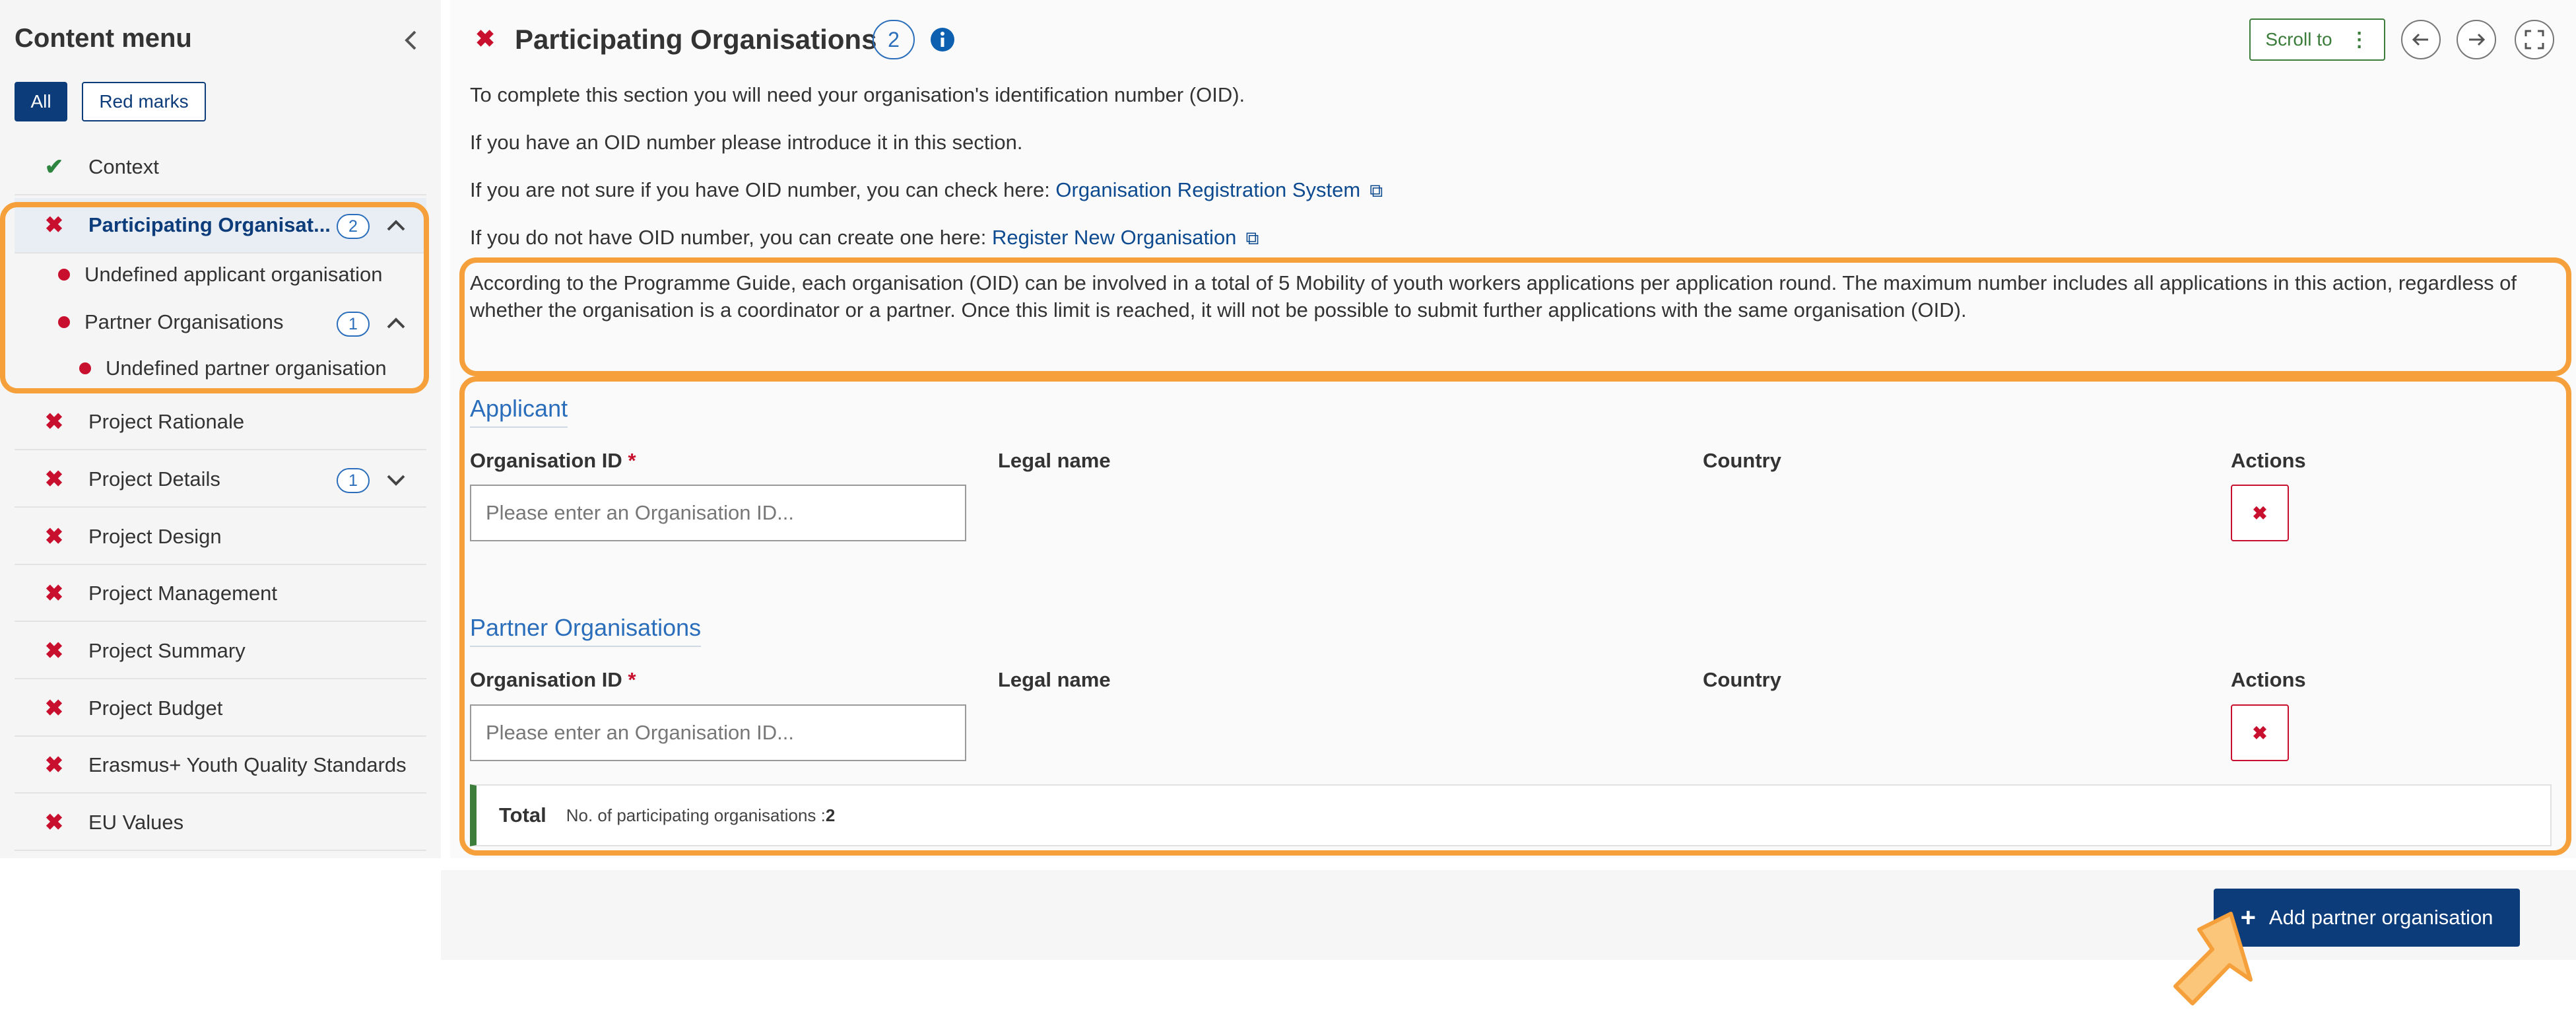 This screenshot has height=1016, width=2576. Describe the element at coordinates (123, 166) in the screenshot. I see `sidebar-item-label: Context` at that location.